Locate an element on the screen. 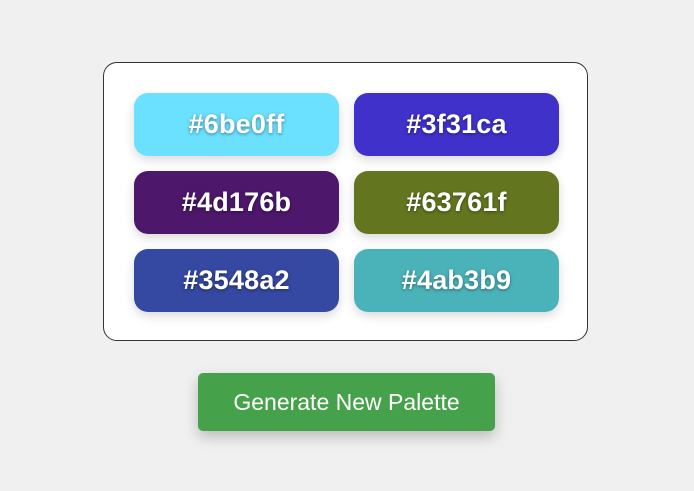  swatch-hex-label: #4ab3b9 is located at coordinates (456, 280).